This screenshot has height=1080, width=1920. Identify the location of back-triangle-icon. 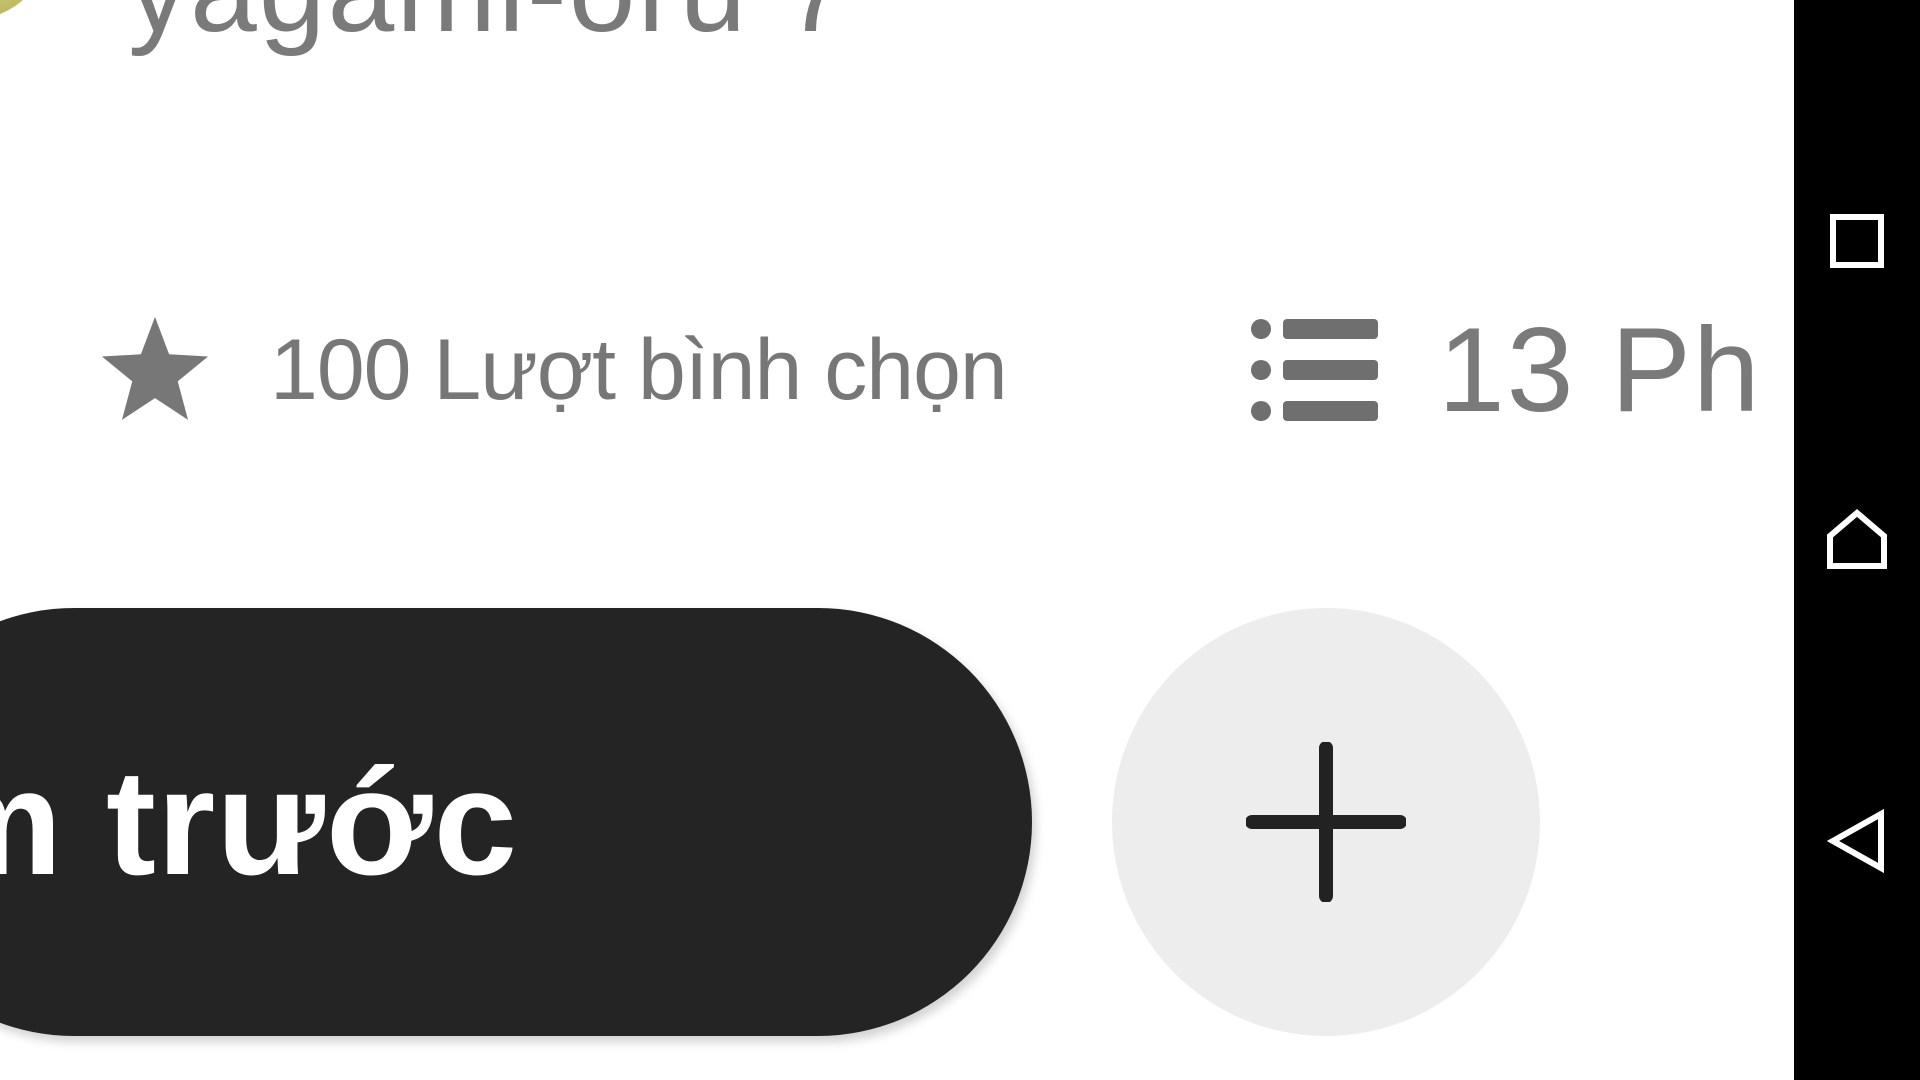
(1855, 841).